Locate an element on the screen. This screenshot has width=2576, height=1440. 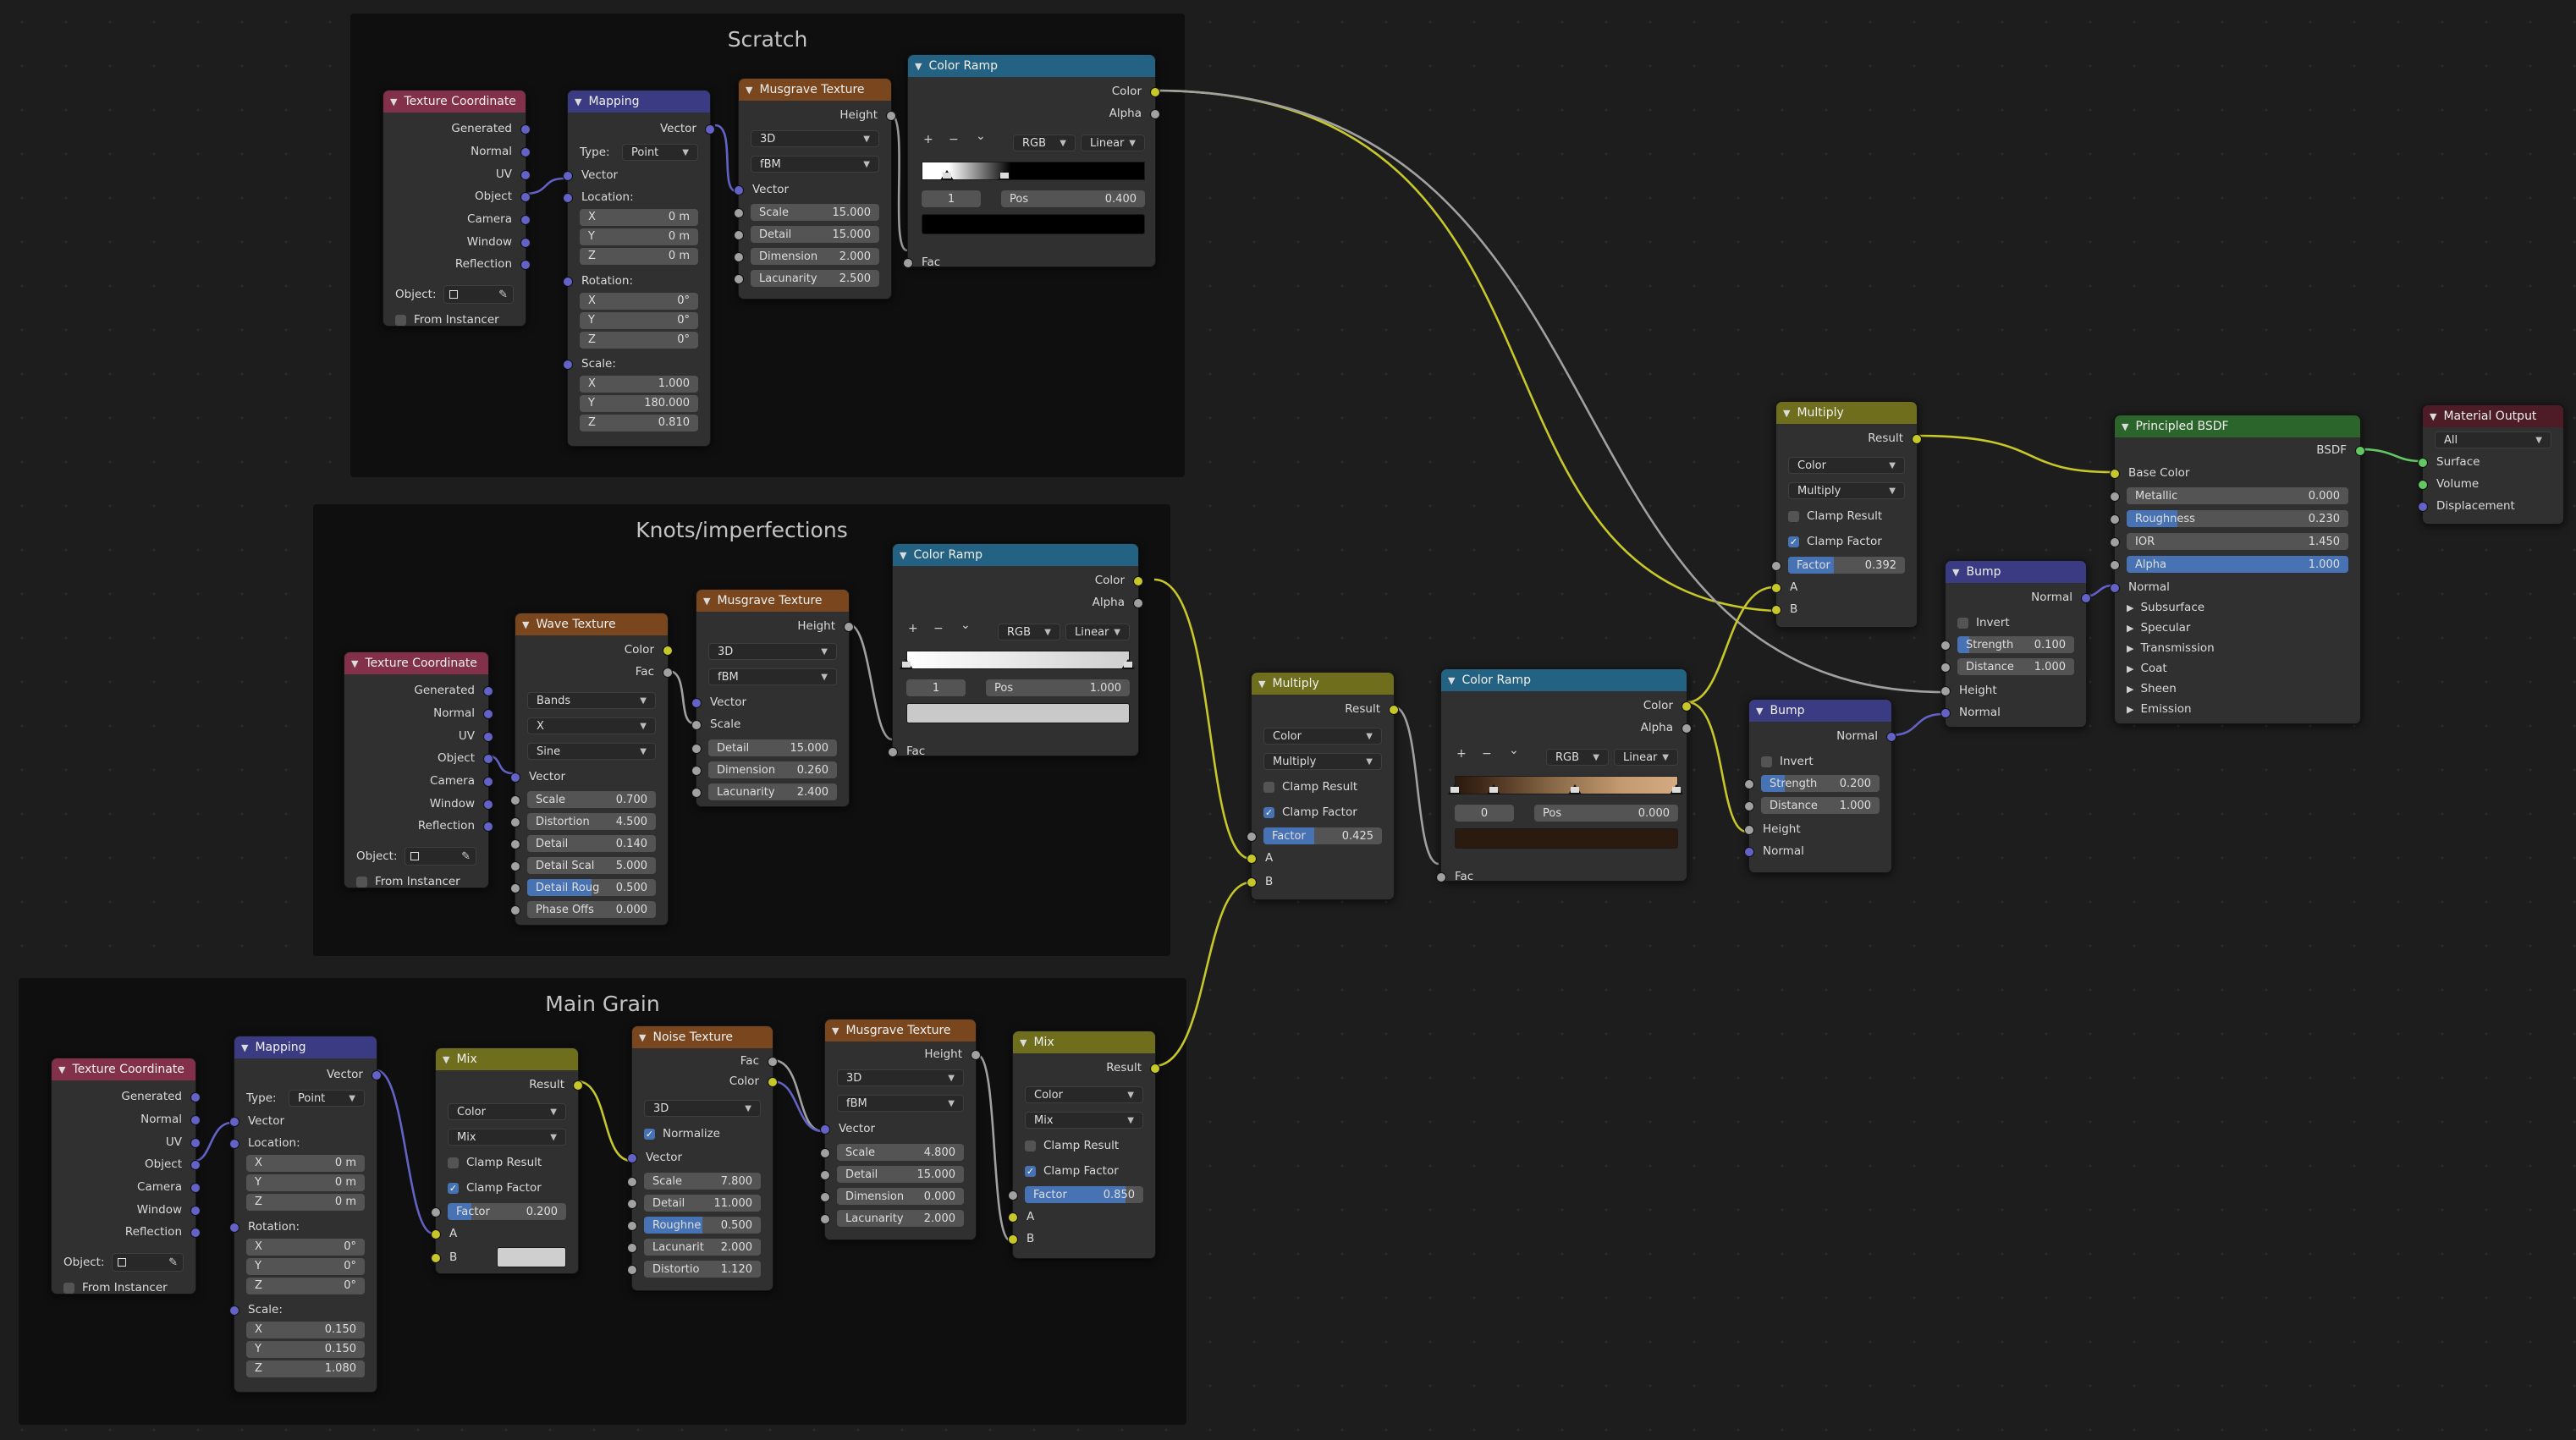
scale-field: Scale 15.000 is located at coordinates (815, 212).